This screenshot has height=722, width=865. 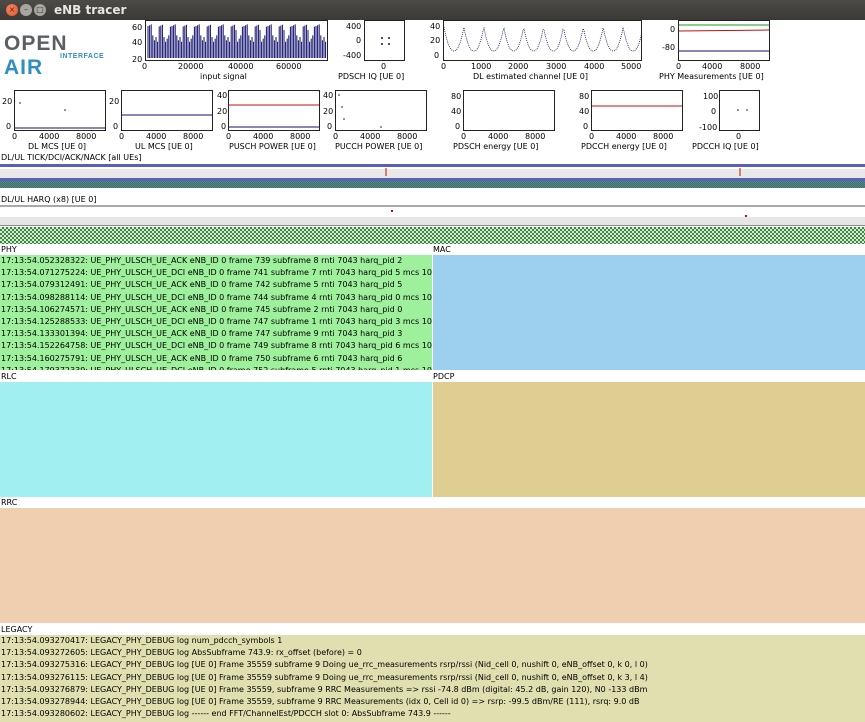 What do you see at coordinates (530, 76) in the screenshot?
I see `dl-channel-caption: DL estimated channel [UE 0]` at bounding box center [530, 76].